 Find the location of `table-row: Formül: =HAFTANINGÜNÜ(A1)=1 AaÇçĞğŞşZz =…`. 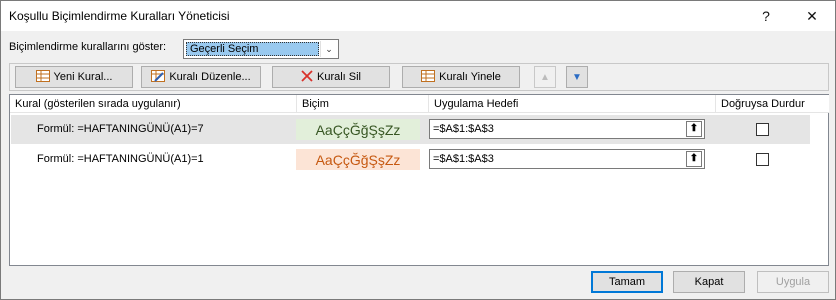

table-row: Formül: =HAFTANINGÜNÜ(A1)=1 AaÇçĞğŞşZz =… is located at coordinates (410, 159).